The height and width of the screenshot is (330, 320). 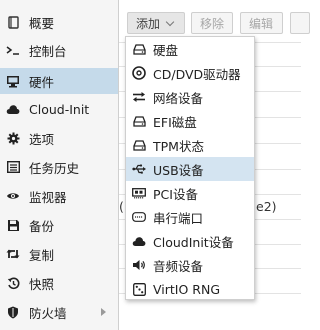 I want to click on pci-card-icon, so click(x=139, y=193).